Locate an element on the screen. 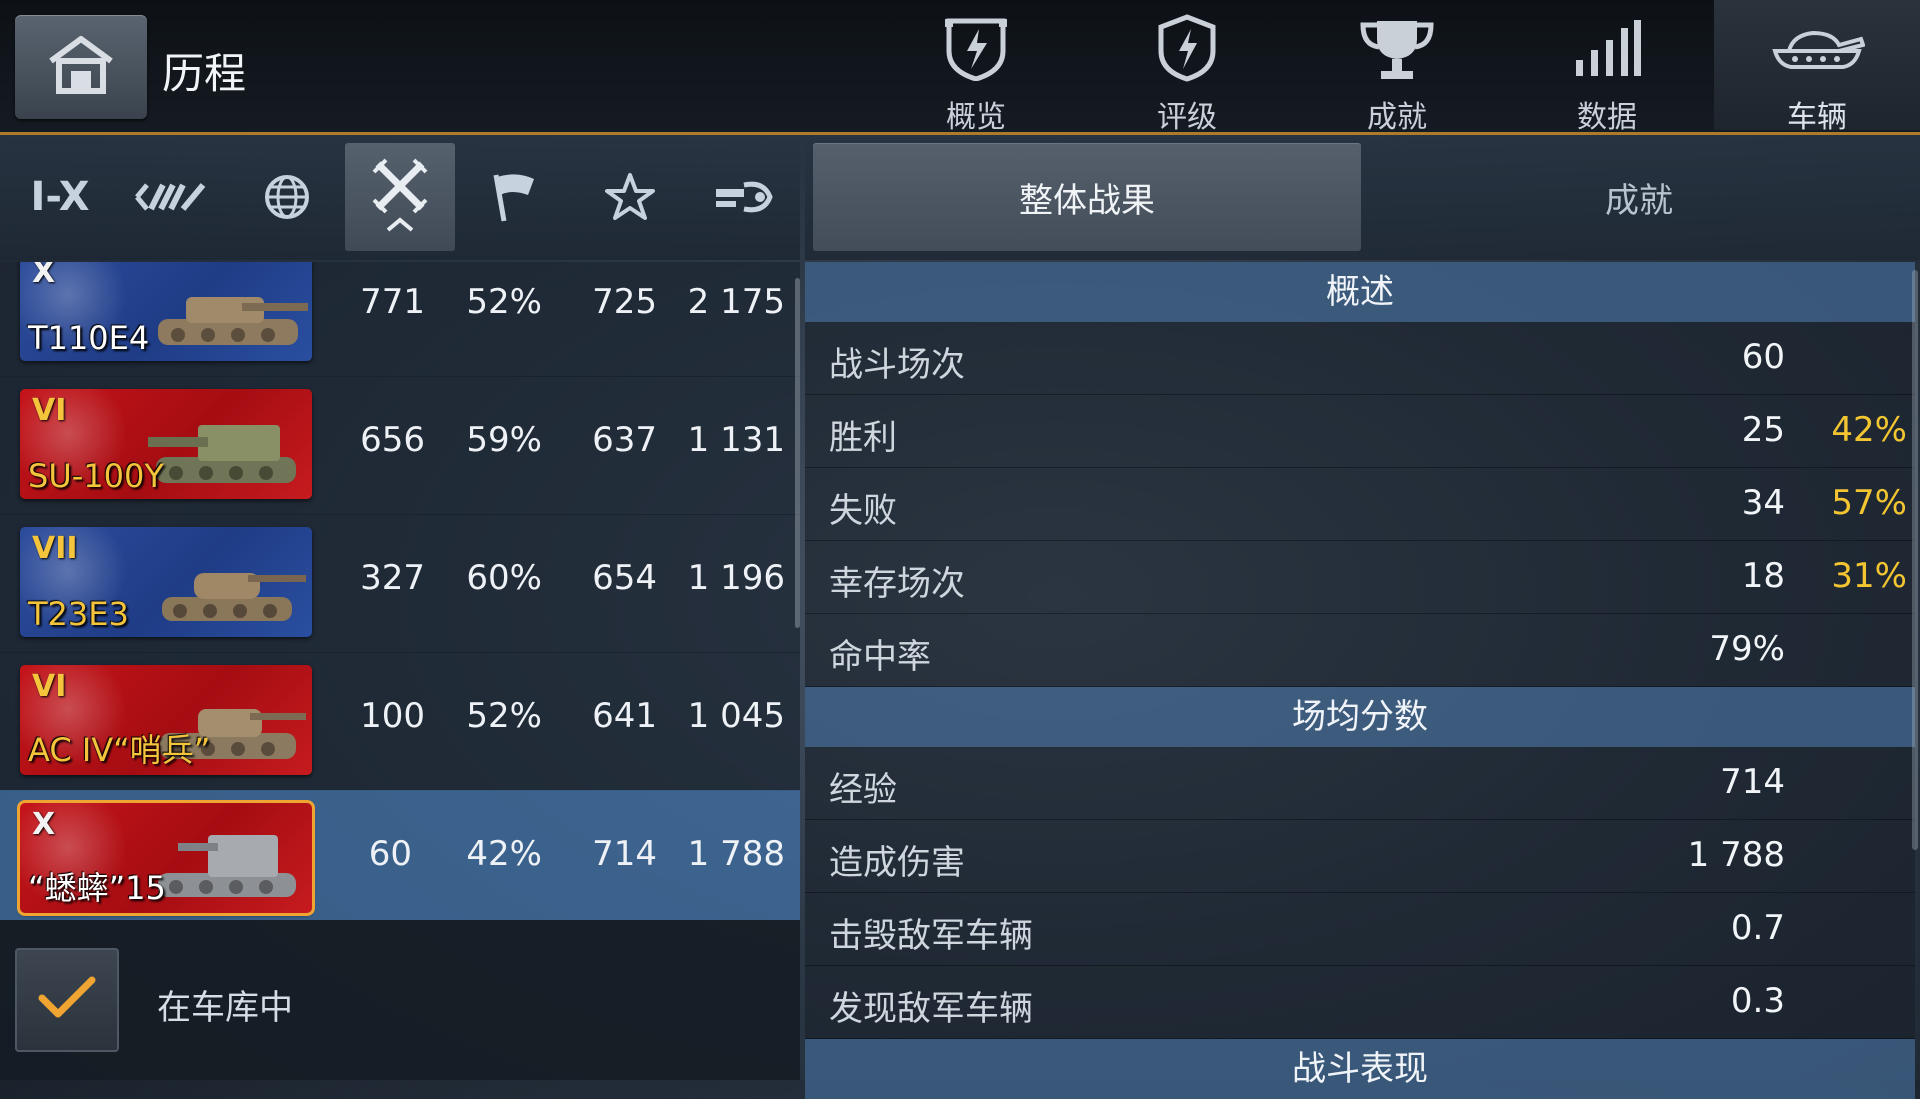 The image size is (1920, 1099). tab-rating: 评级 is located at coordinates (1187, 67).